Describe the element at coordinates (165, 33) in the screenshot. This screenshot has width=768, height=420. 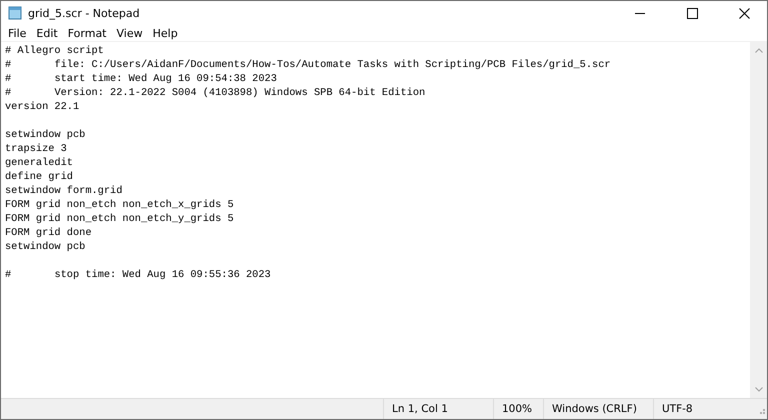
I see `menu-item: Help` at that location.